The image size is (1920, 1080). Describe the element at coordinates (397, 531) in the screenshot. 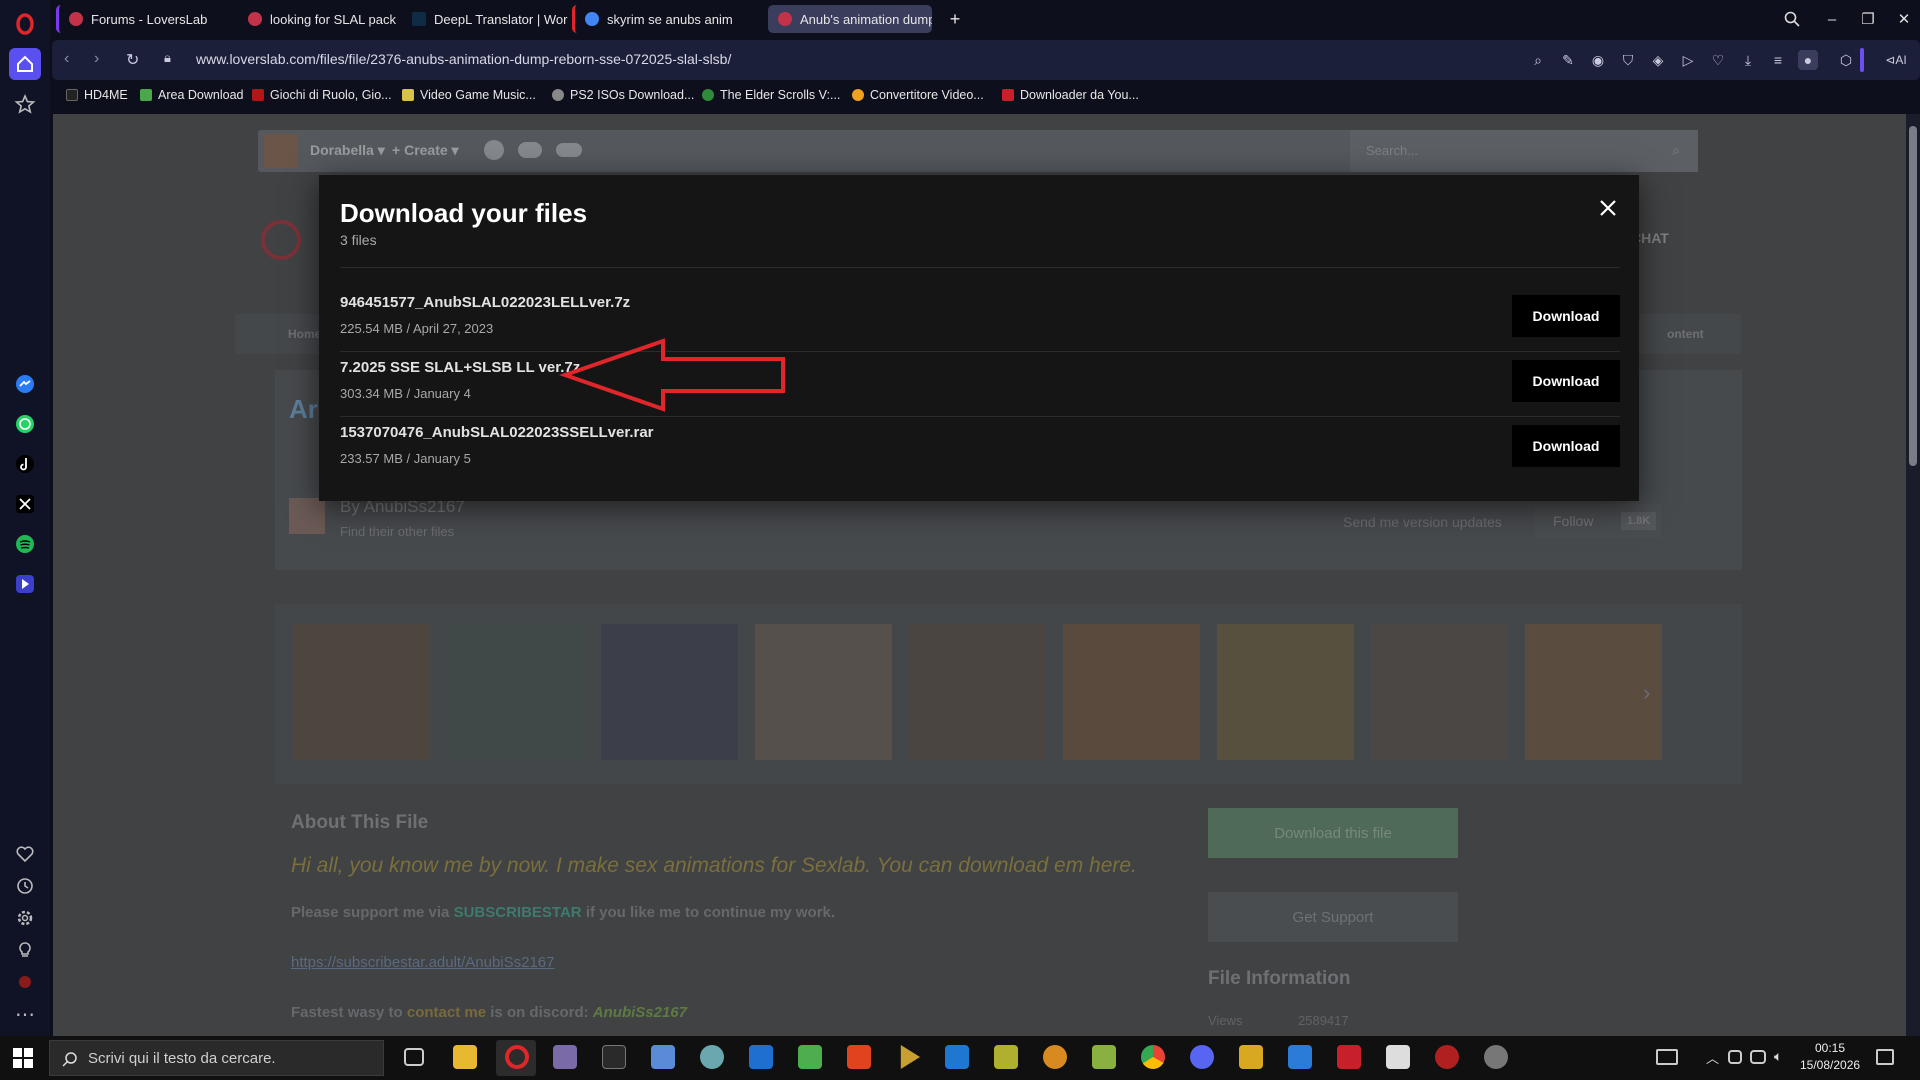

I see `author-sub: Find their other files` at that location.